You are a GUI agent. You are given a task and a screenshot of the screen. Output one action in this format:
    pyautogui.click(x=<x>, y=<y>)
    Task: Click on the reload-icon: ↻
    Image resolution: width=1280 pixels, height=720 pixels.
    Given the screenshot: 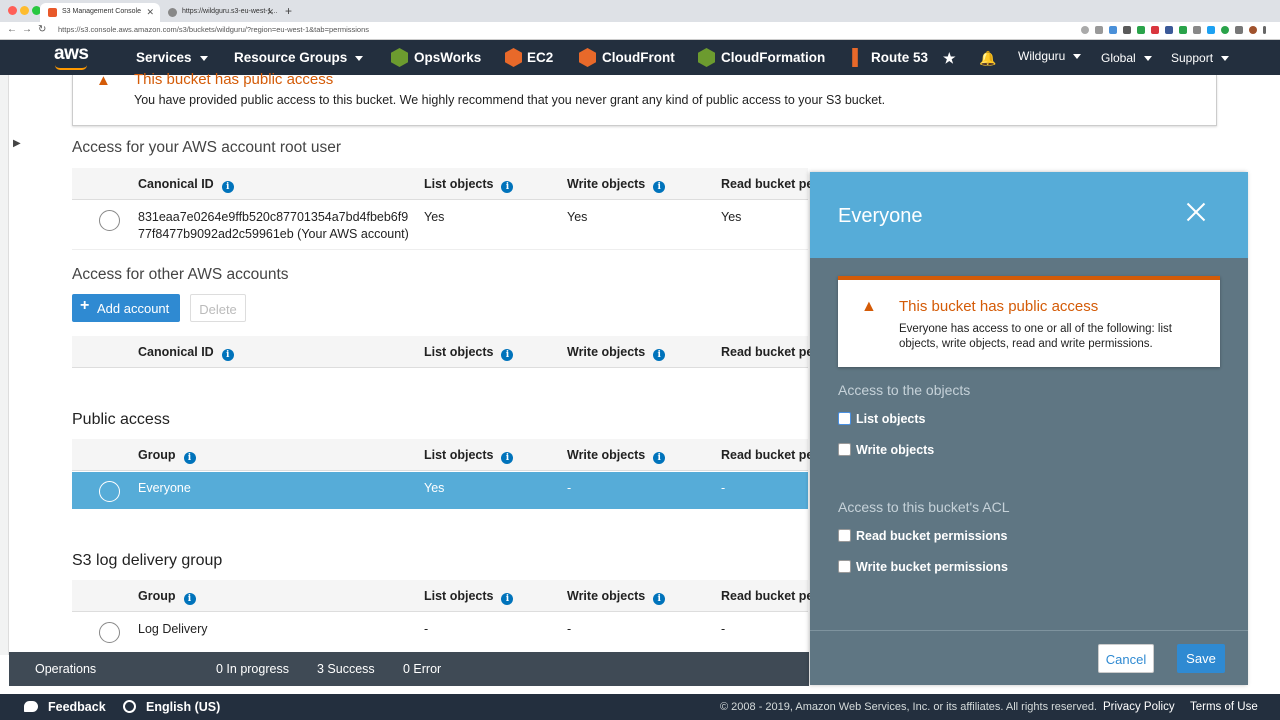 What is the action you would take?
    pyautogui.click(x=42, y=29)
    